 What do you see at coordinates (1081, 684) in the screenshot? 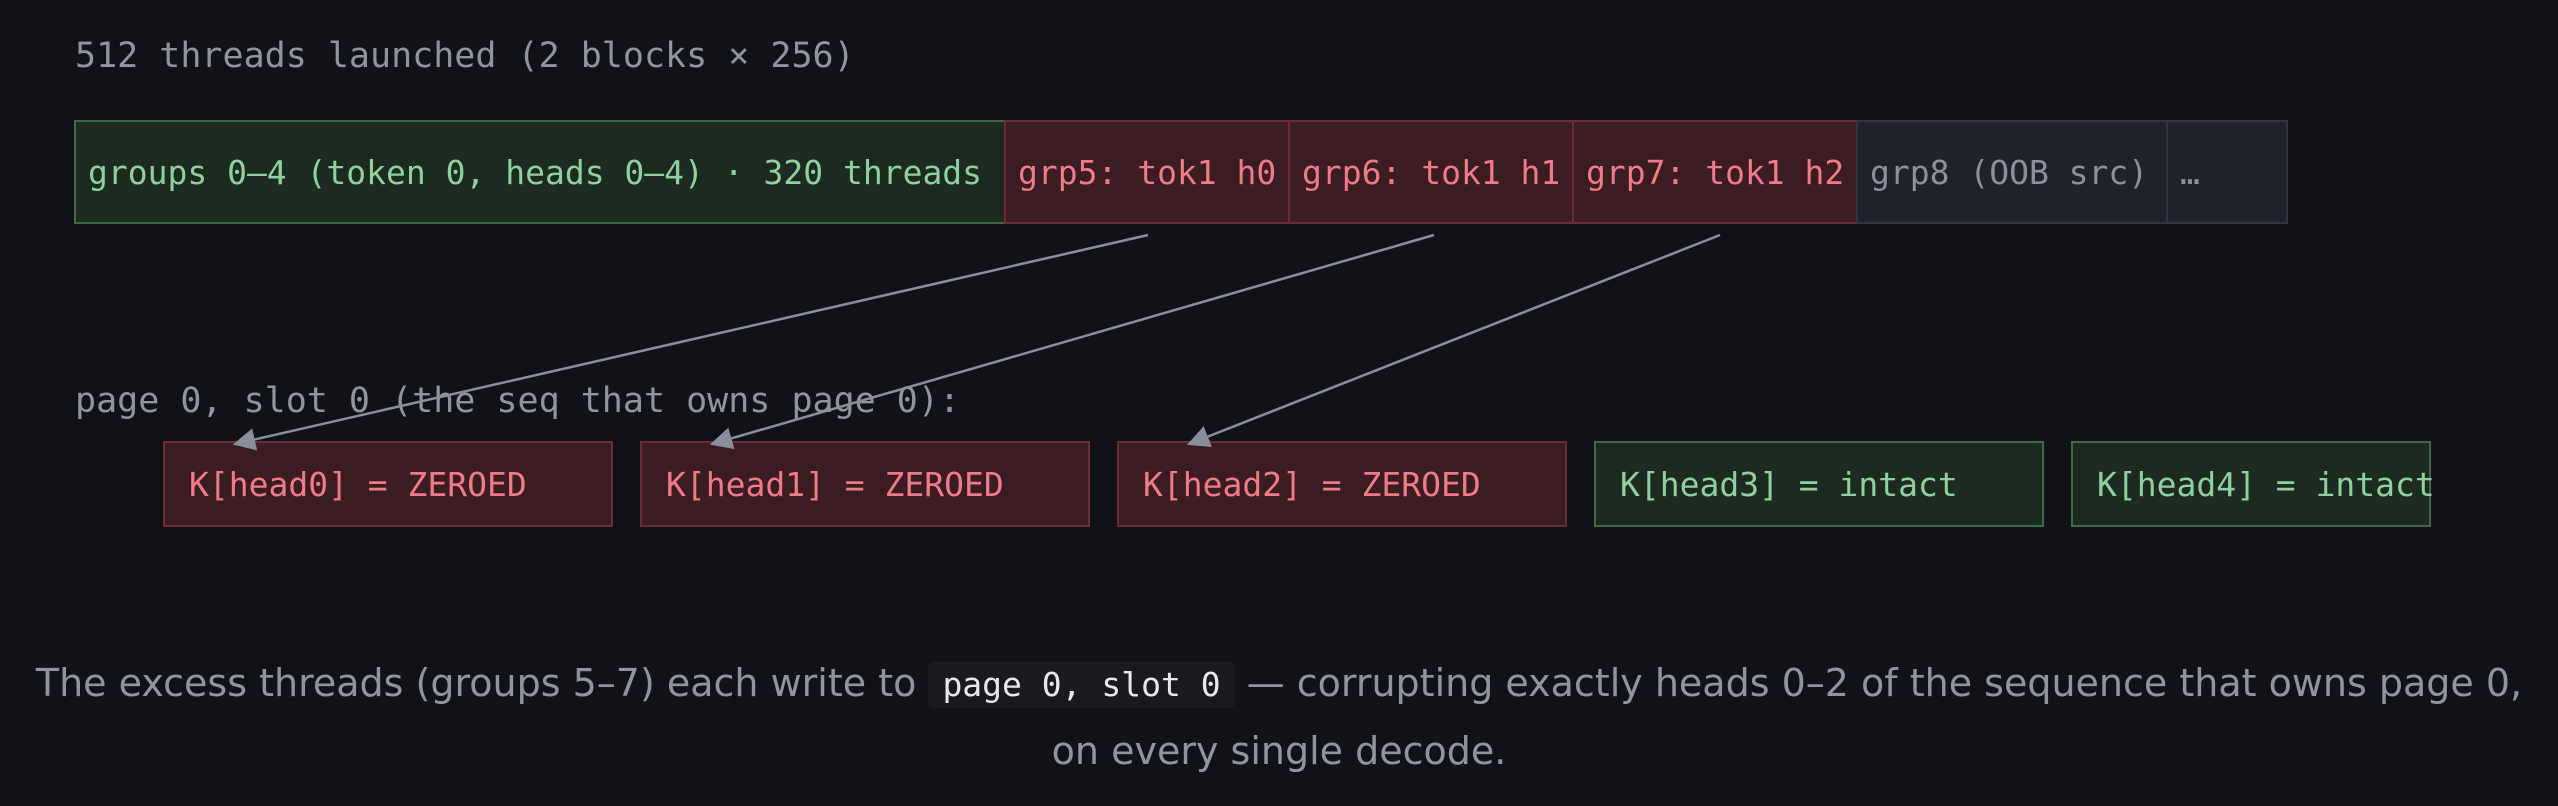
I see `footnote-code: page 0, slot 0` at bounding box center [1081, 684].